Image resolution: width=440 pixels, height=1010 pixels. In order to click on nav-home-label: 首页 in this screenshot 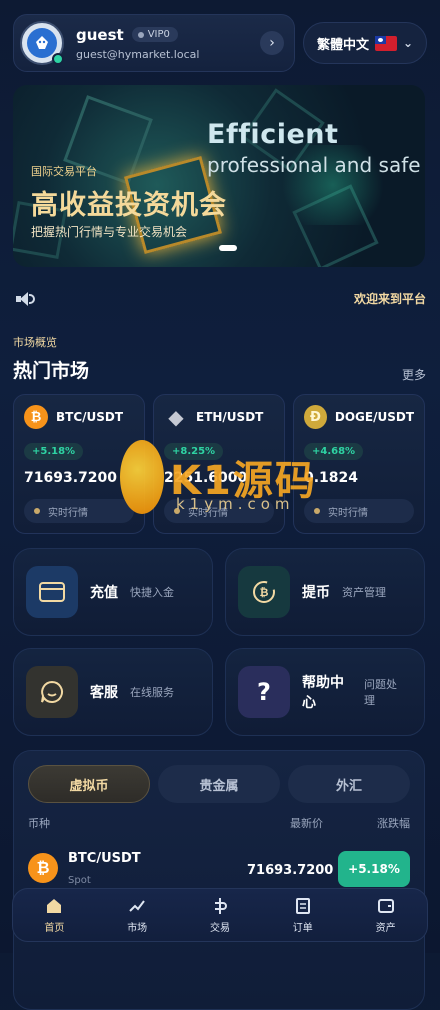, I will do `click(54, 928)`.